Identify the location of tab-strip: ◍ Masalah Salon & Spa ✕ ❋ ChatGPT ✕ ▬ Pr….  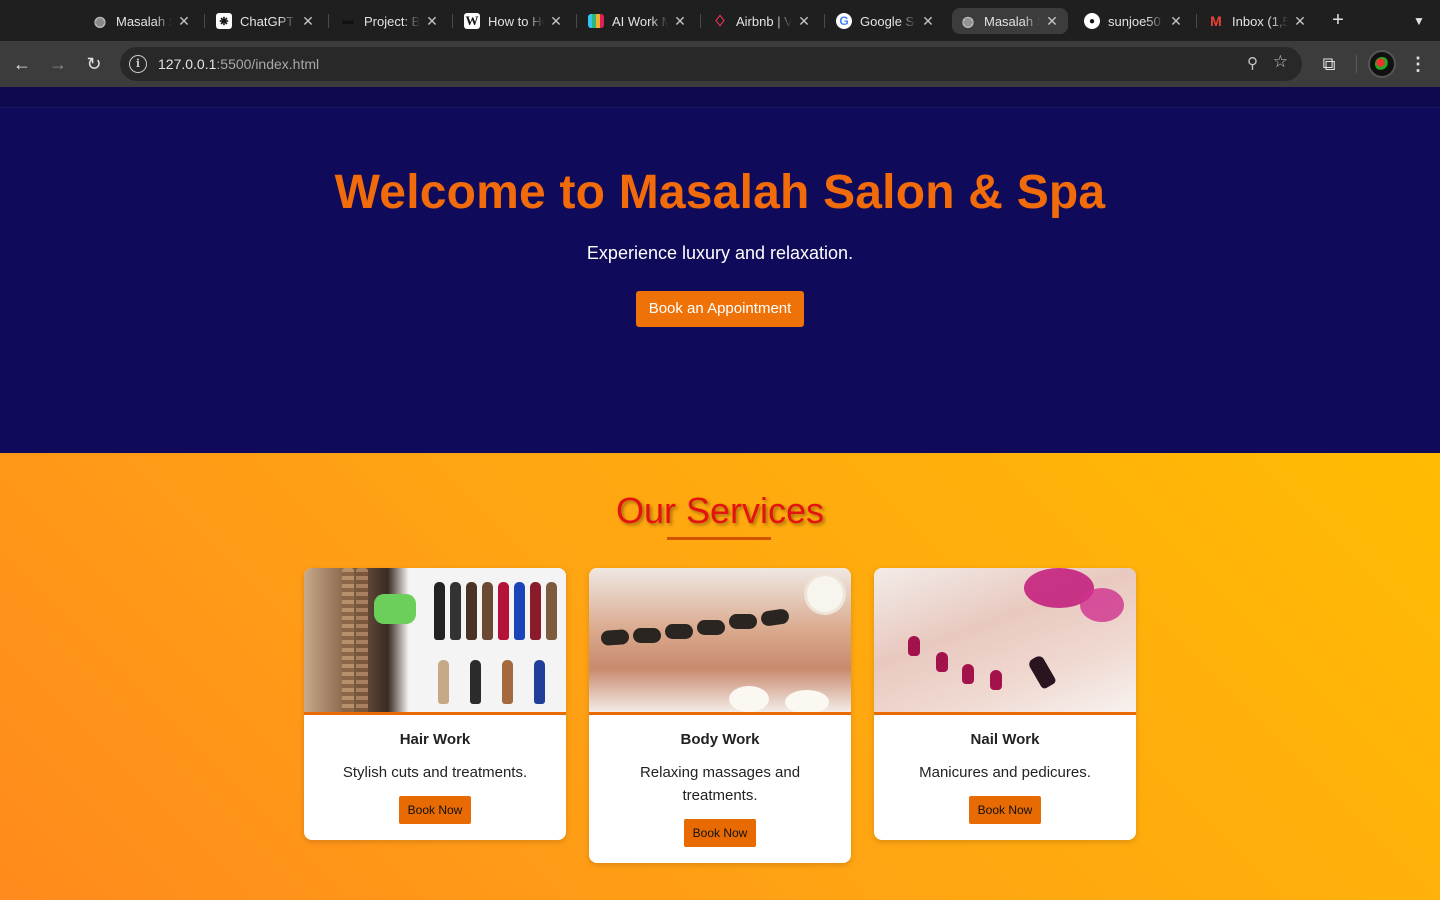
(720, 20).